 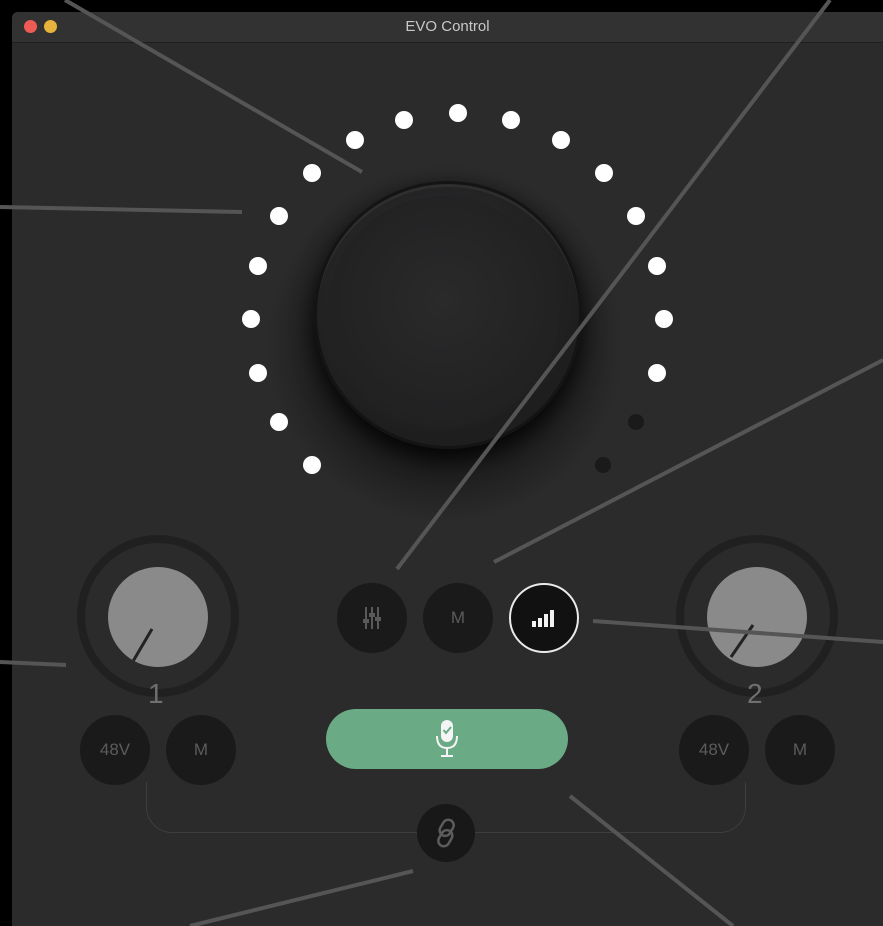 I want to click on main-volume-knob, so click(x=448, y=315).